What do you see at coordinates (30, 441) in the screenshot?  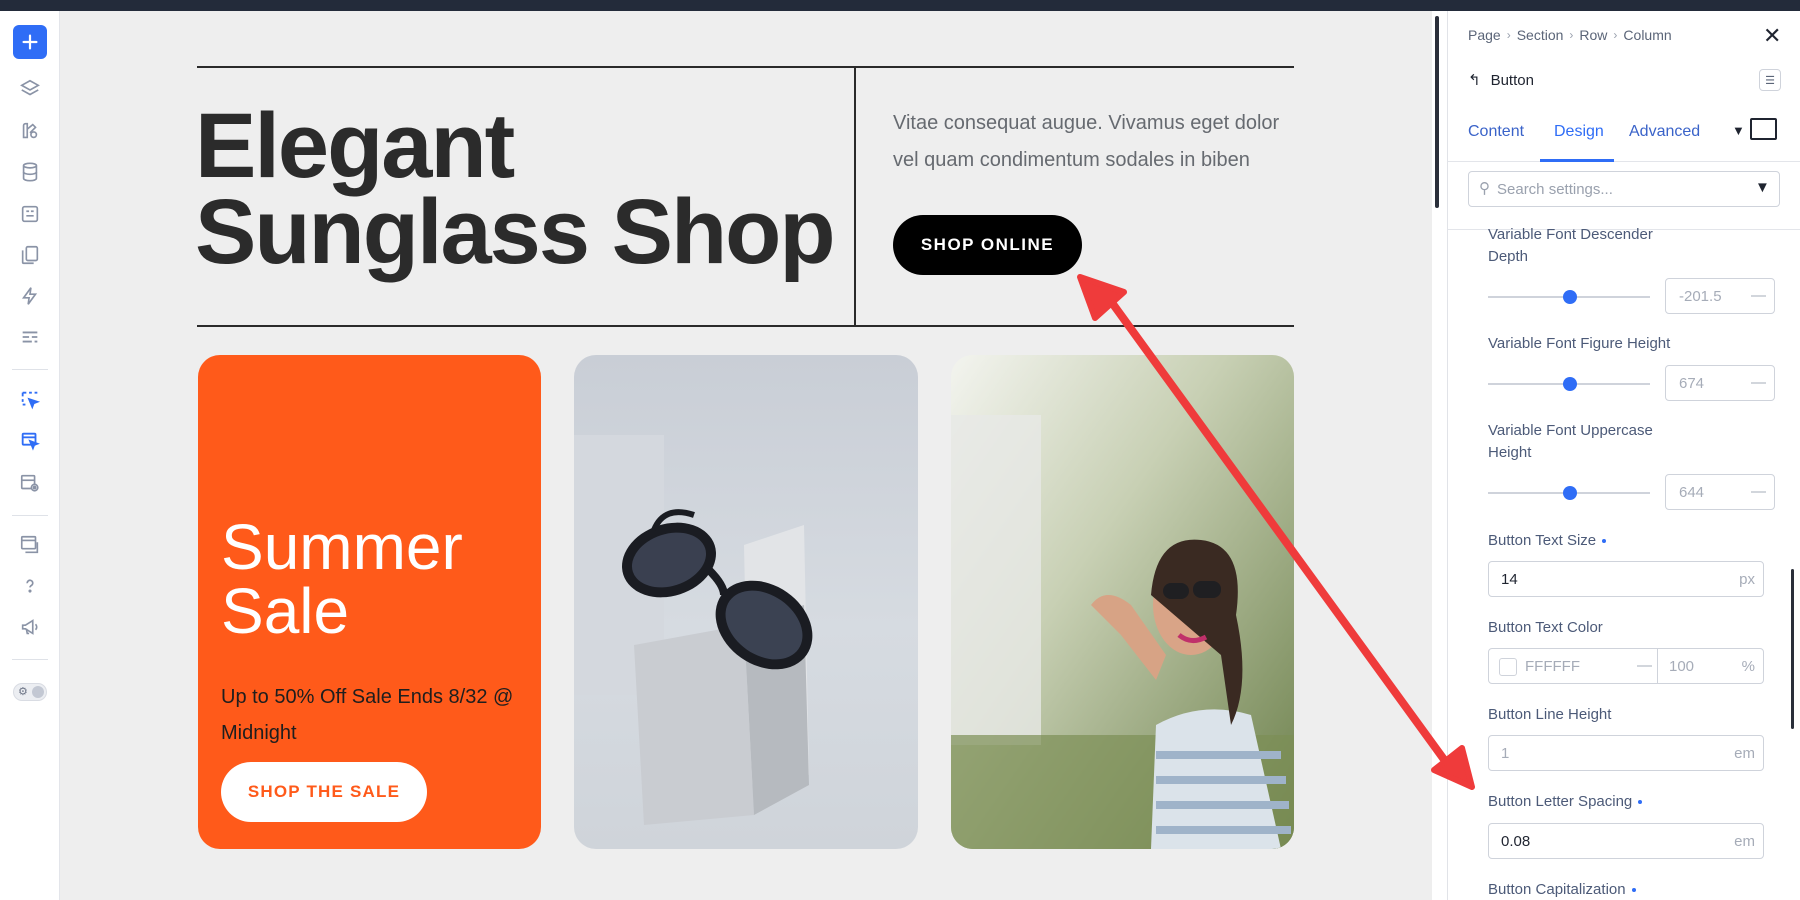 I see `cursor-multi-icon` at bounding box center [30, 441].